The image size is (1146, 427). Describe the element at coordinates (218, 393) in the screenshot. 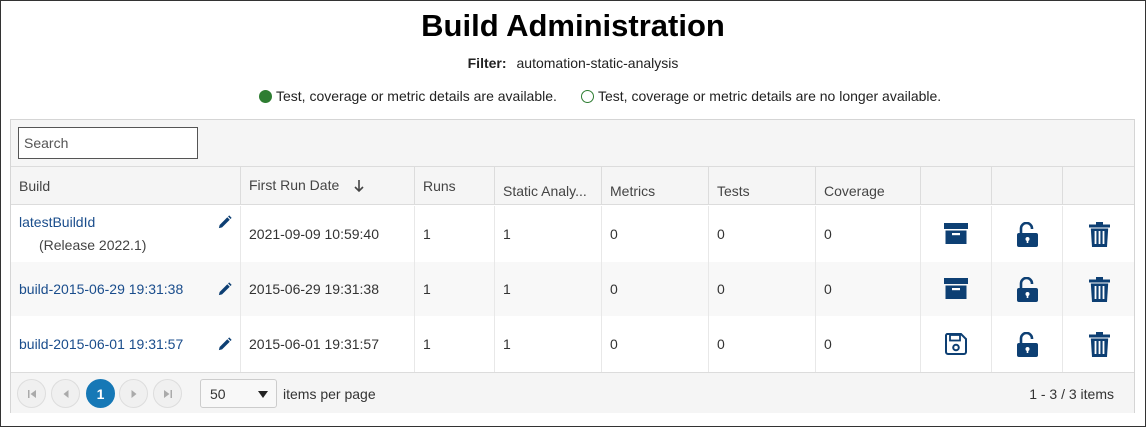

I see `page-size-value: 50` at that location.